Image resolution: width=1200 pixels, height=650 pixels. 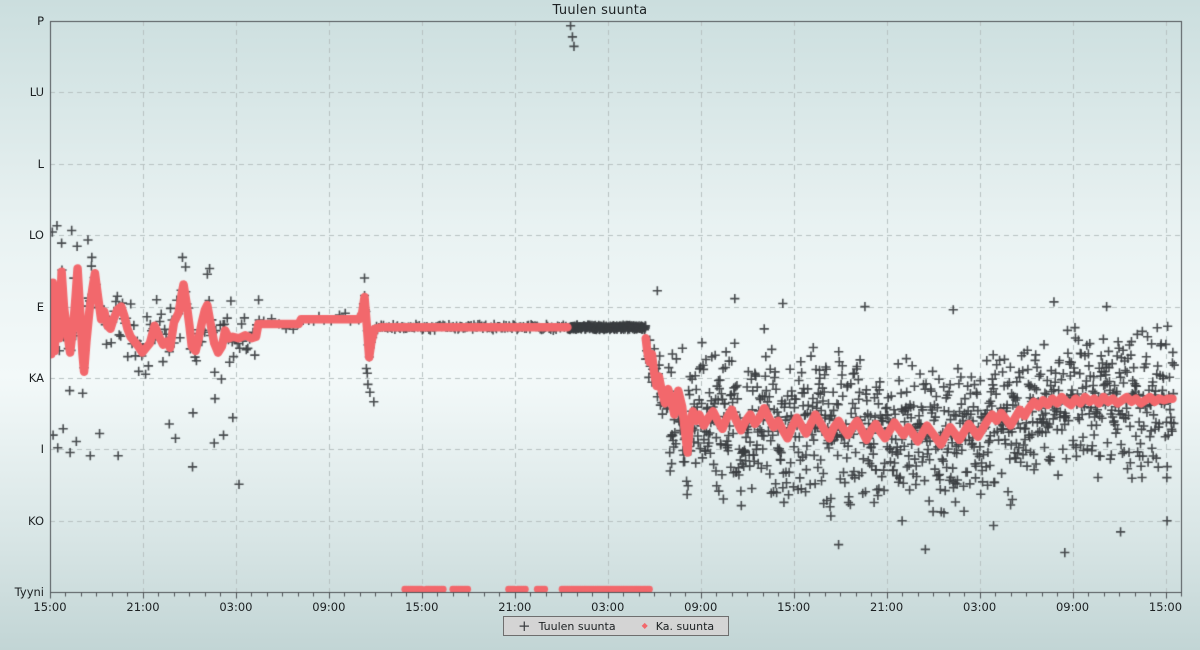 What do you see at coordinates (329, 607) in the screenshot?
I see `x-axis-label-3: 09:00` at bounding box center [329, 607].